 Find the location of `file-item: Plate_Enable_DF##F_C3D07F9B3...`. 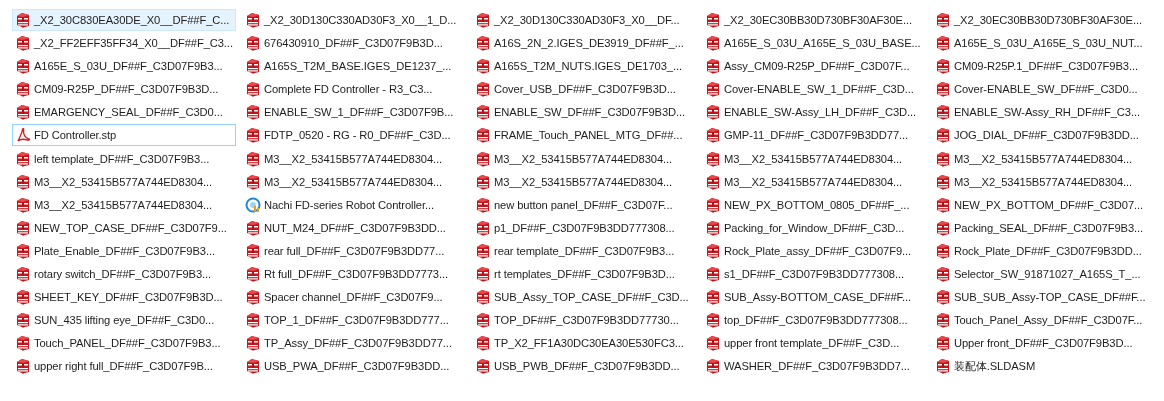

file-item: Plate_Enable_DF##F_C3D07F9B3... is located at coordinates (124, 250).